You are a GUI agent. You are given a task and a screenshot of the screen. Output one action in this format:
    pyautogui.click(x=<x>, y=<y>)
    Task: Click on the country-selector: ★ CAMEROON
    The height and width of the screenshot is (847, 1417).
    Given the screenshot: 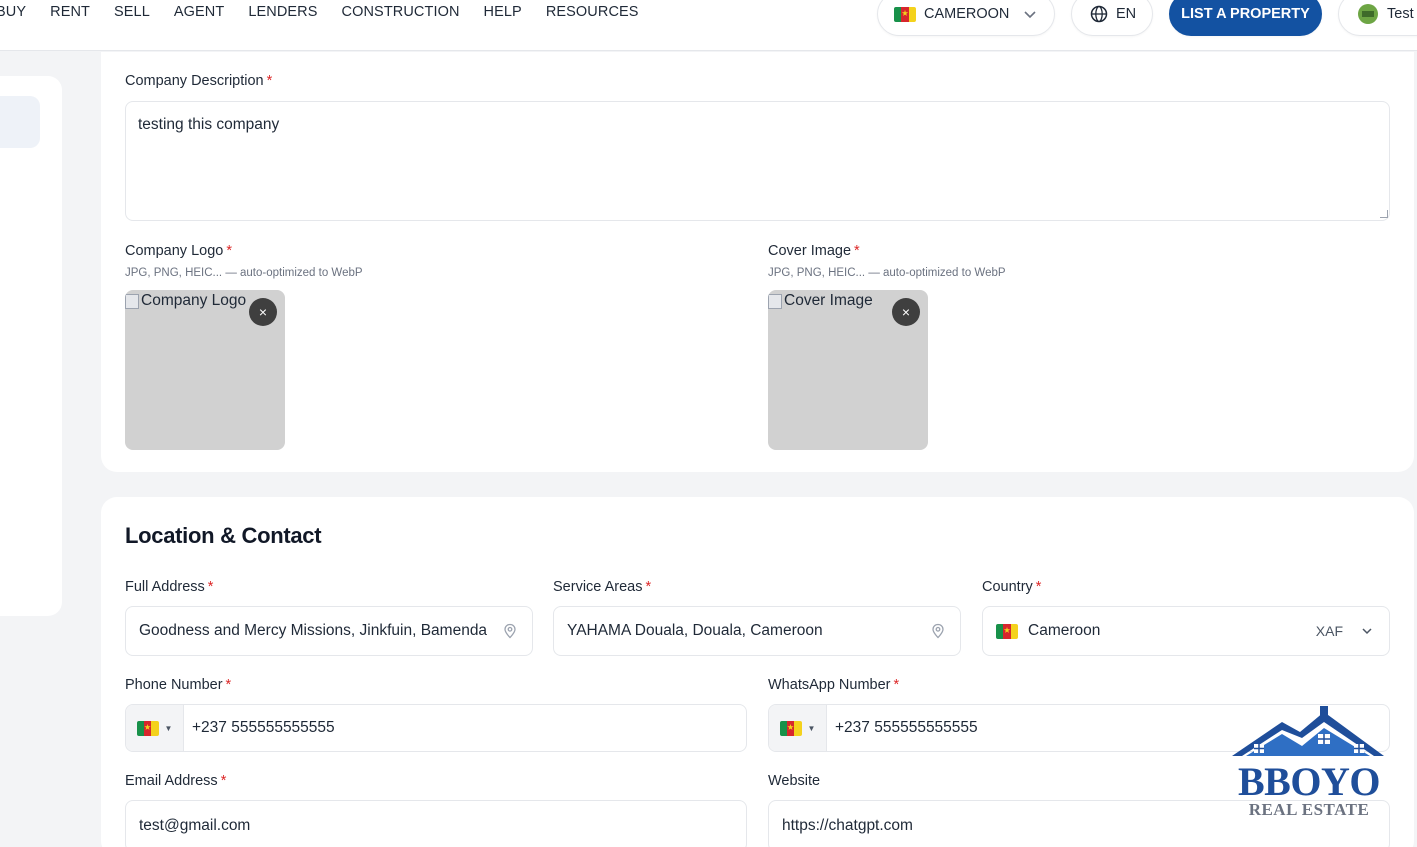 What is the action you would take?
    pyautogui.click(x=966, y=18)
    